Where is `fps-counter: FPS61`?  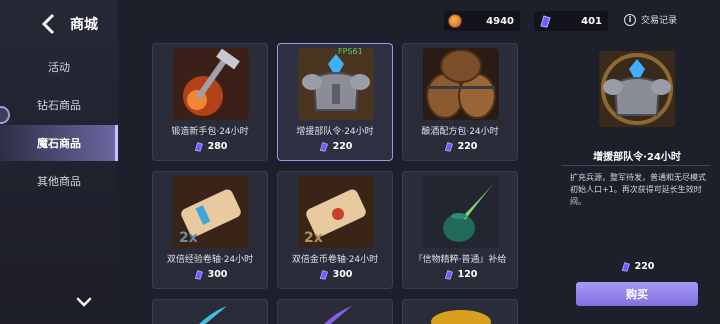
fps-counter: FPS61 is located at coordinates (350, 51).